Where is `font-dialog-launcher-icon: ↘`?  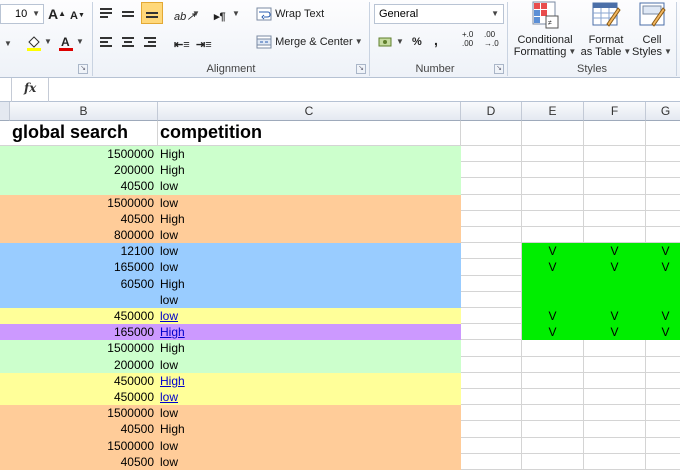 font-dialog-launcher-icon: ↘ is located at coordinates (83, 69).